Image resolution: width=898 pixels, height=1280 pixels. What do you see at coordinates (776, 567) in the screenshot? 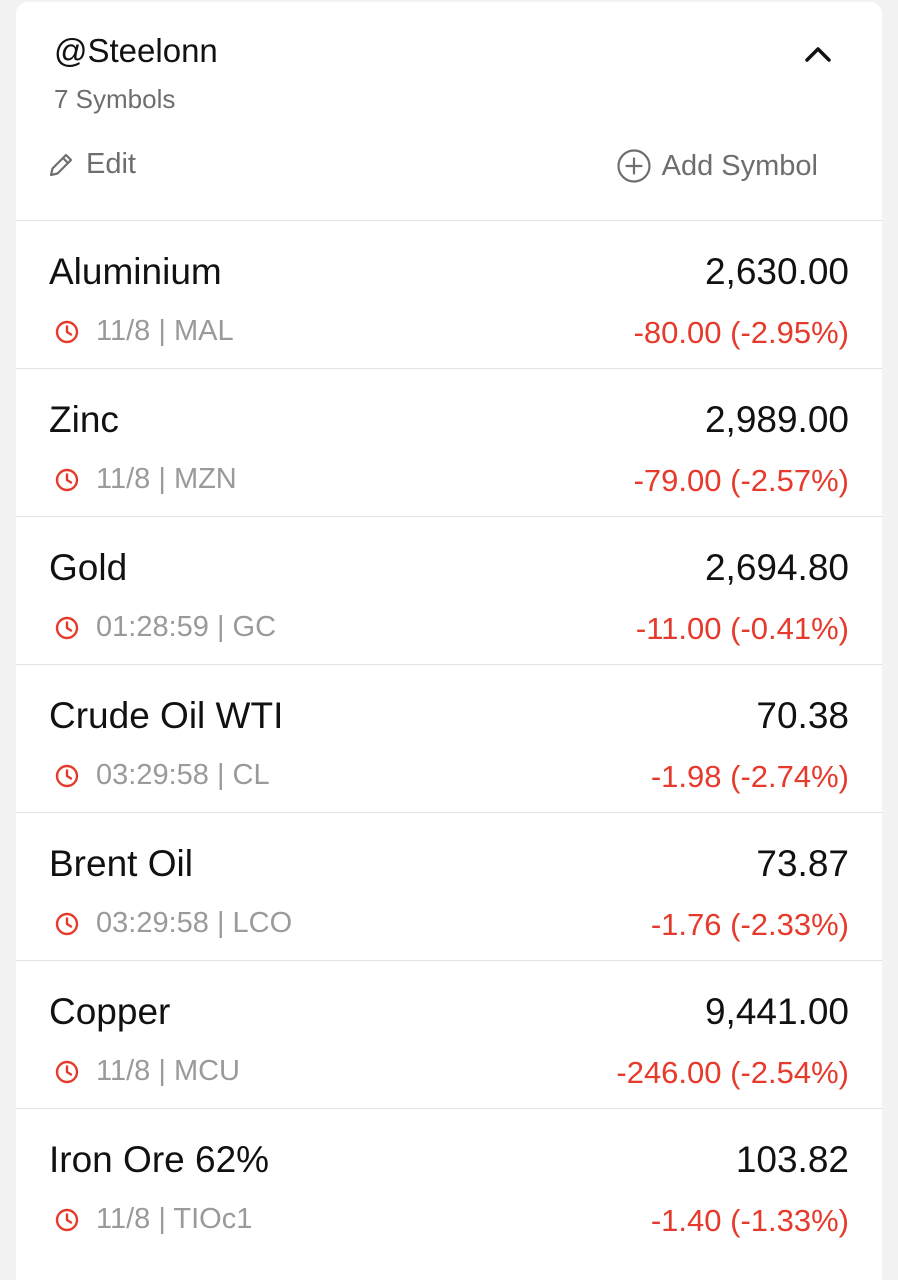
I see `symbol-price: 2,694.80` at bounding box center [776, 567].